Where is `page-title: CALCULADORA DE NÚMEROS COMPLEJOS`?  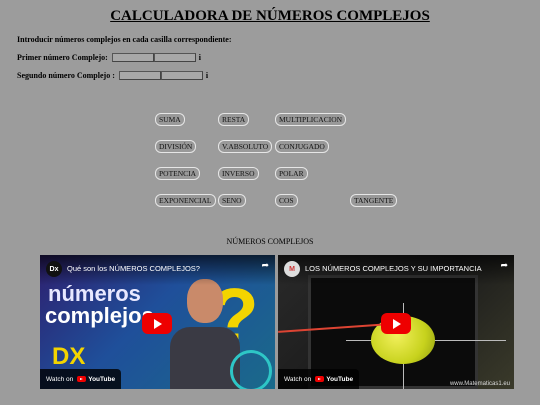 page-title: CALCULADORA DE NÚMEROS COMPLEJOS is located at coordinates (270, 16).